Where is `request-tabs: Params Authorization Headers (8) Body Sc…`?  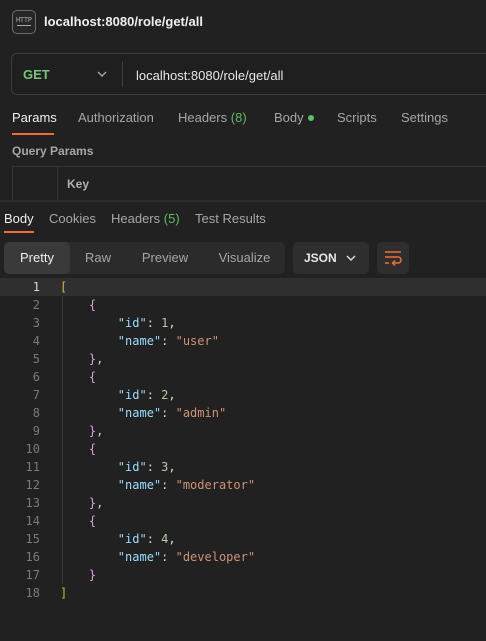 request-tabs: Params Authorization Headers (8) Body Sc… is located at coordinates (243, 121).